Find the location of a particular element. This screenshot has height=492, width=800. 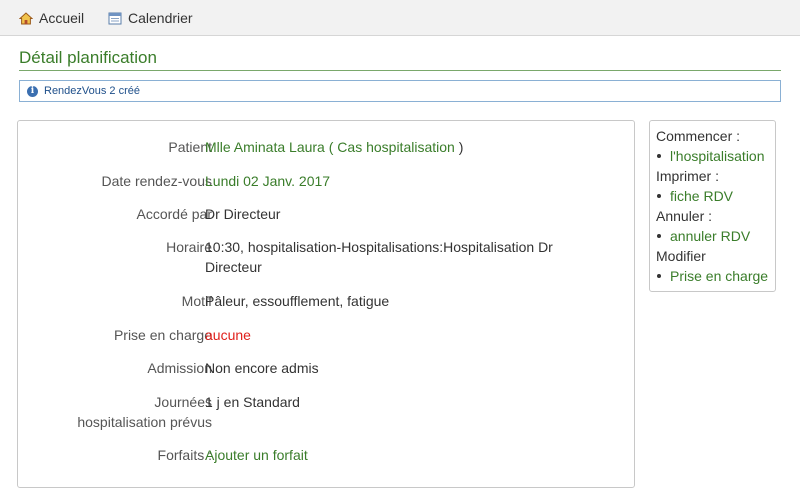

cancel-link-label: annuler RDV is located at coordinates (710, 236).